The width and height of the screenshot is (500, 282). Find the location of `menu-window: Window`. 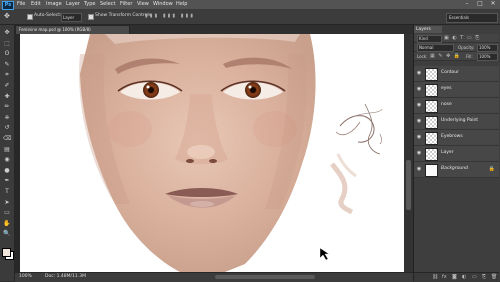

menu-window: Window is located at coordinates (163, 4).